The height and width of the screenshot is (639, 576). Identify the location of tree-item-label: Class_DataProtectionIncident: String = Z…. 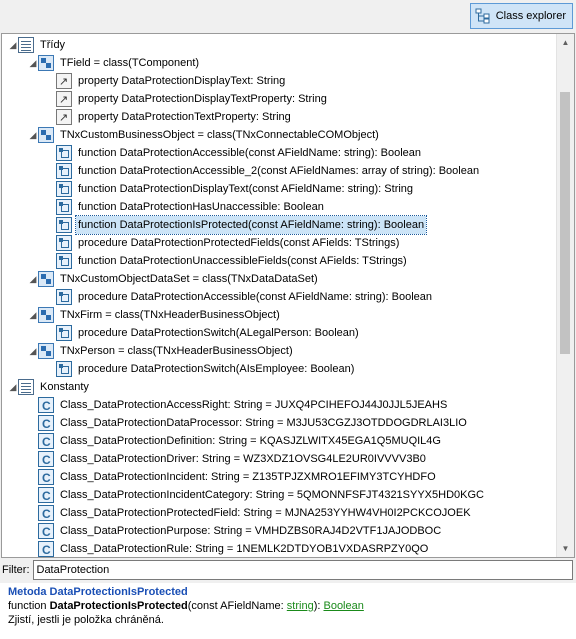
(248, 477).